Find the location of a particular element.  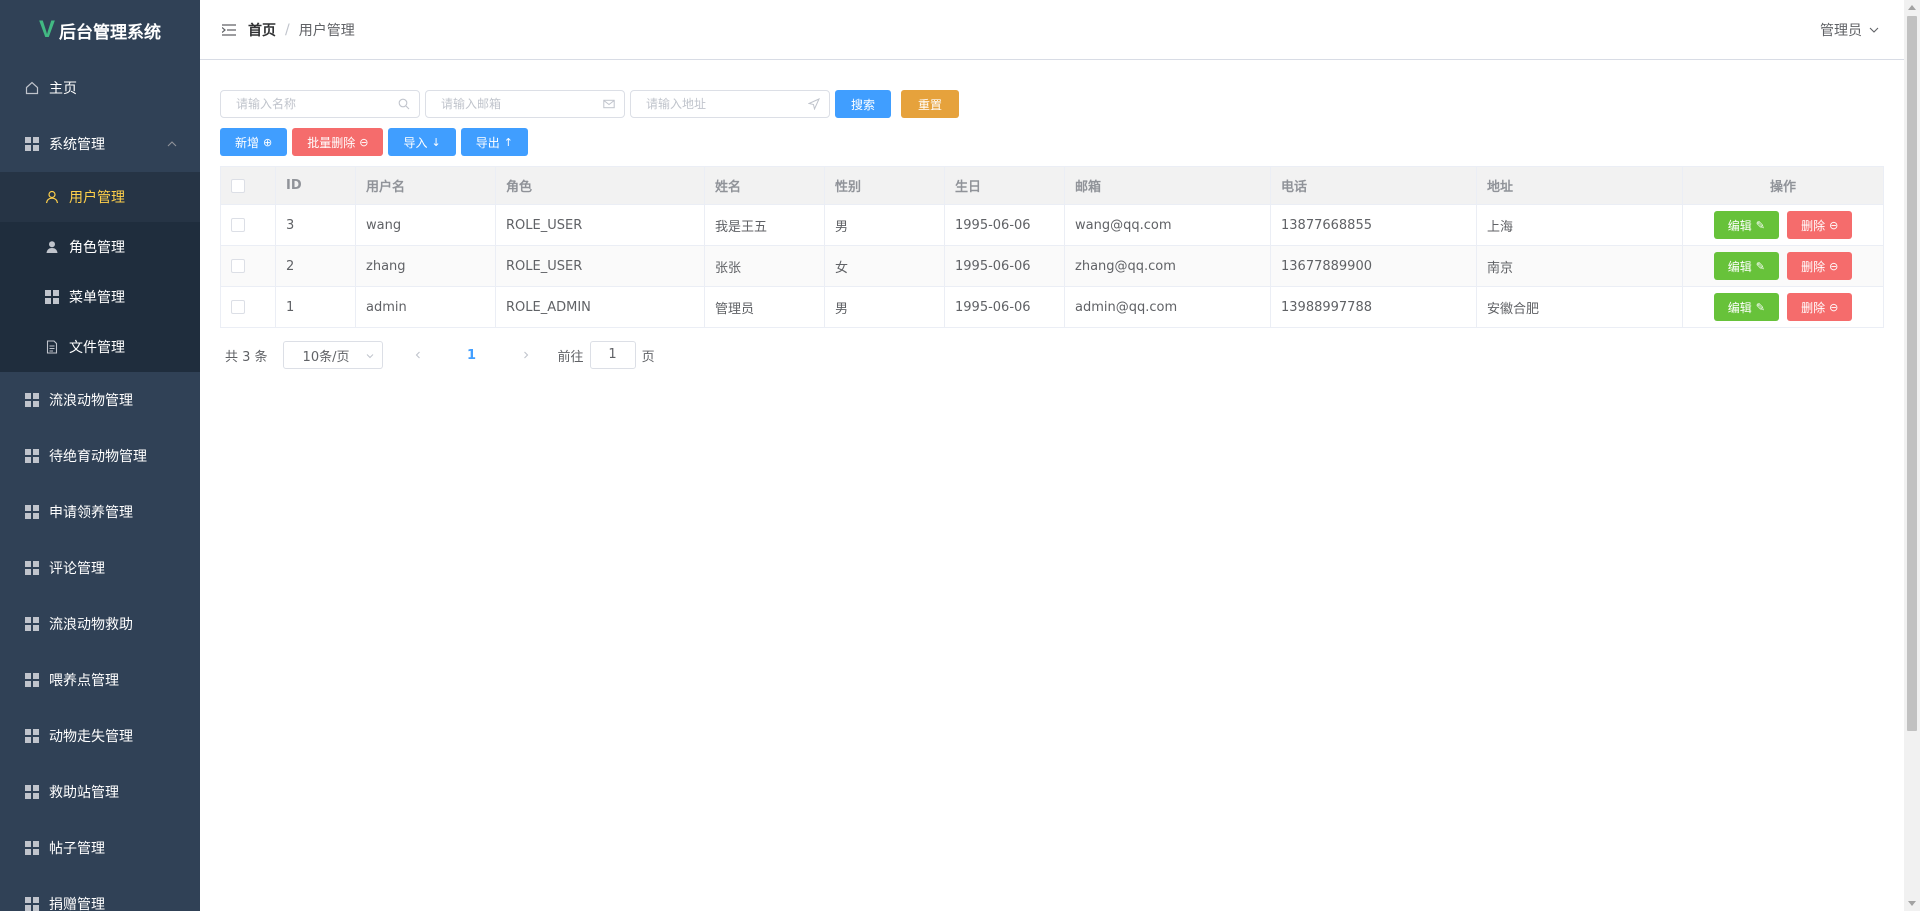

app-title: 后台管理系统 is located at coordinates (110, 32).